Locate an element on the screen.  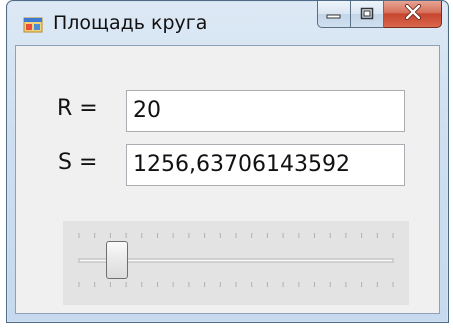
minimize-button is located at coordinates (334, 14).